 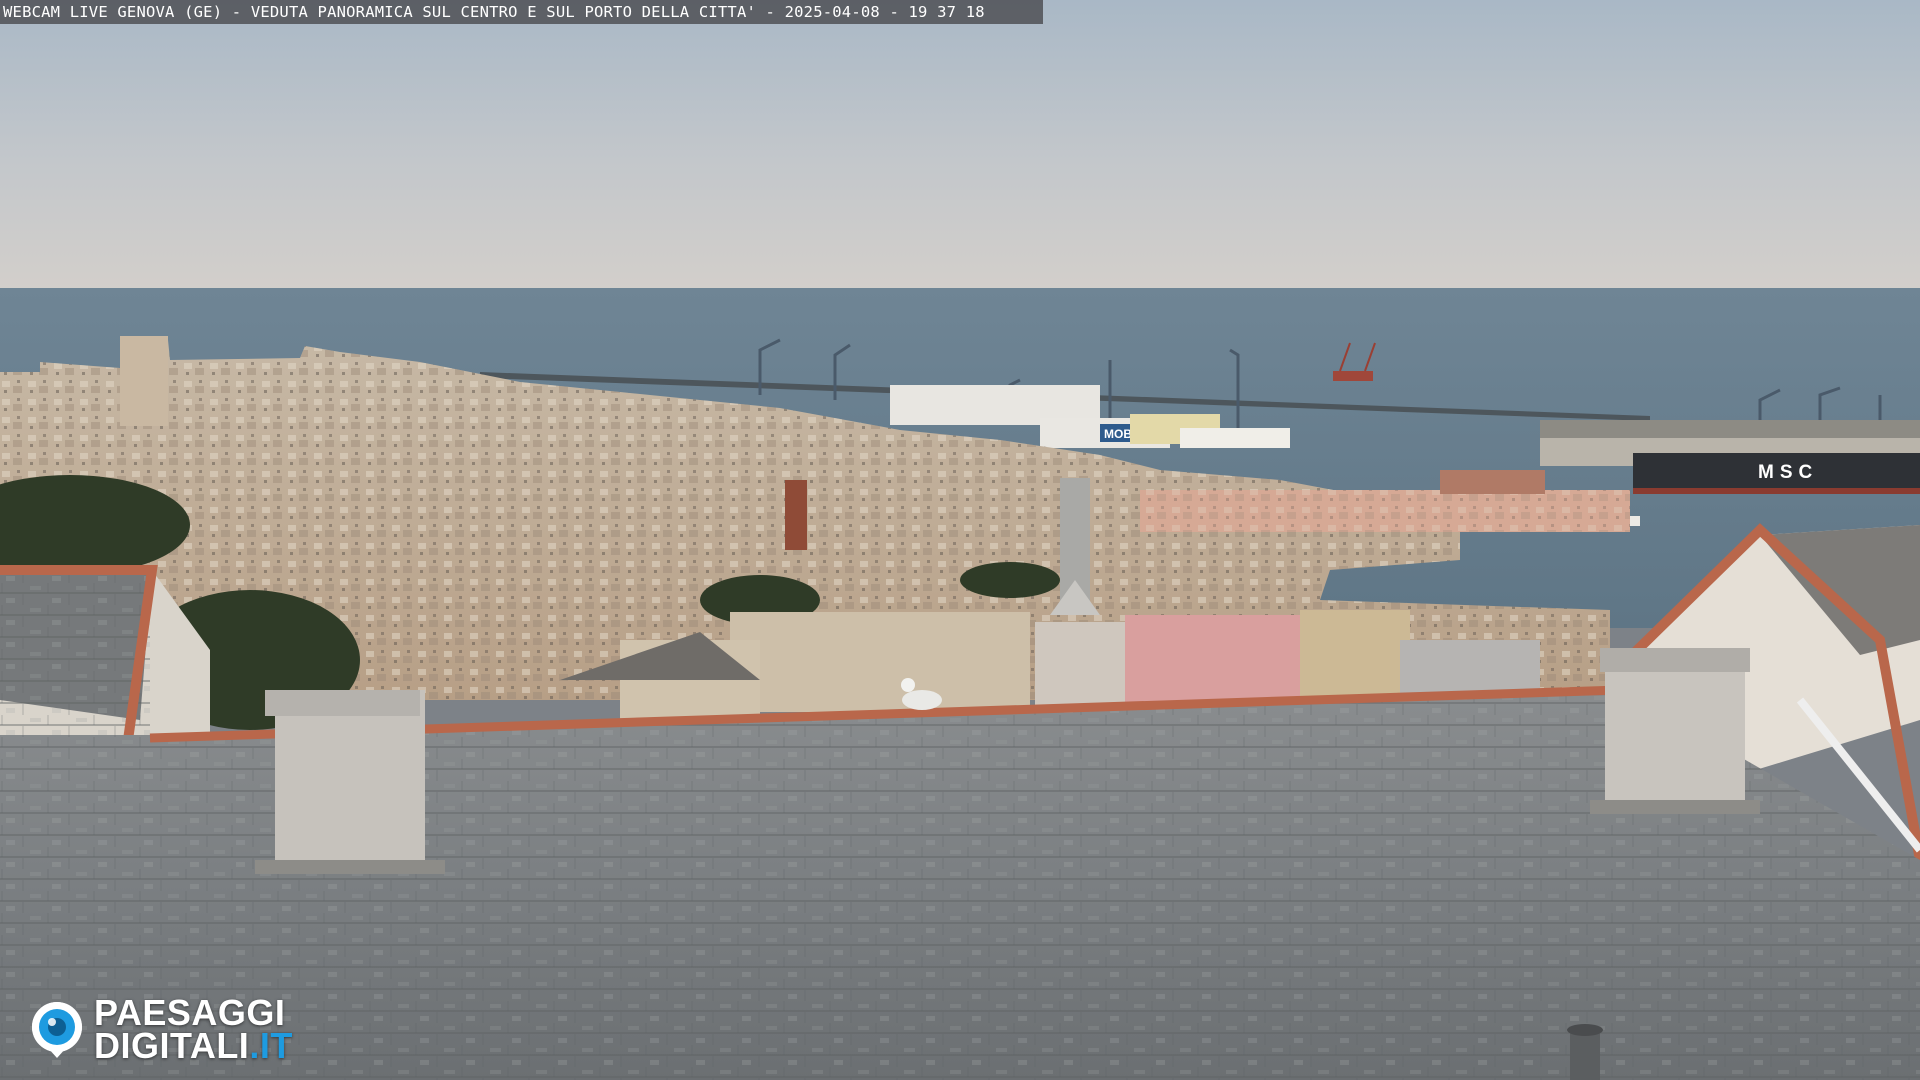 I want to click on watermark-line2: DIGITALI.IT, so click(x=193, y=1046).